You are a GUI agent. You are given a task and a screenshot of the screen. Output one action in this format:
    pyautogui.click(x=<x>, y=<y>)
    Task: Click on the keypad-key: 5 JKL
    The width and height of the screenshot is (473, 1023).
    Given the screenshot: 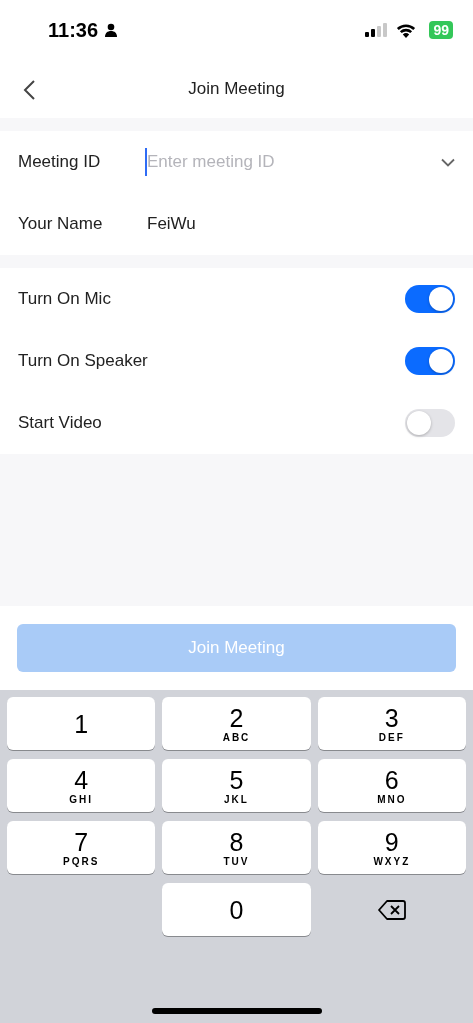 What is the action you would take?
    pyautogui.click(x=236, y=785)
    